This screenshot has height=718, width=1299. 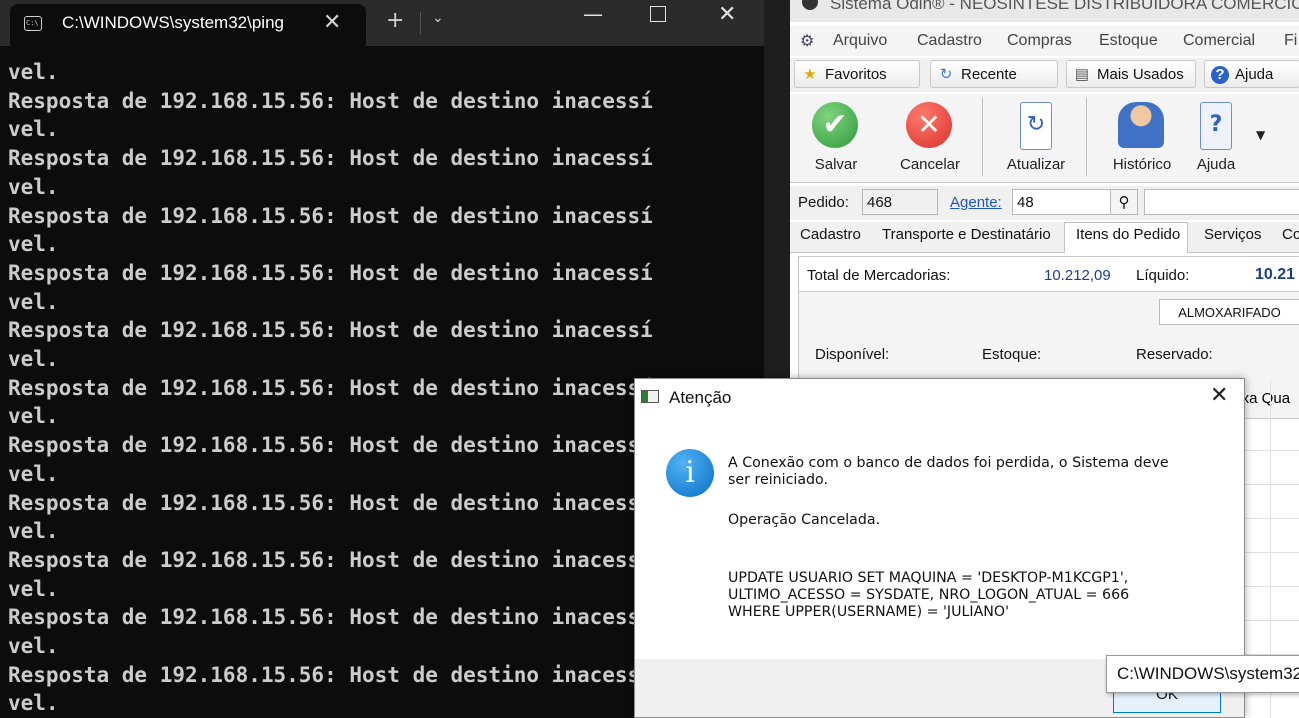 I want to click on window-close-button: ✕, so click(x=727, y=14).